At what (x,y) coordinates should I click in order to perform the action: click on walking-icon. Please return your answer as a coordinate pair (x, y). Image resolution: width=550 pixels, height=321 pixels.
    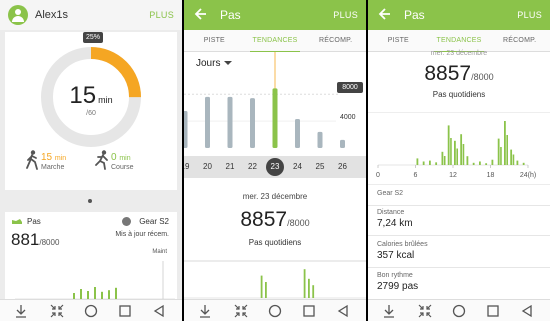
    Looking at the image, I should click on (32, 160).